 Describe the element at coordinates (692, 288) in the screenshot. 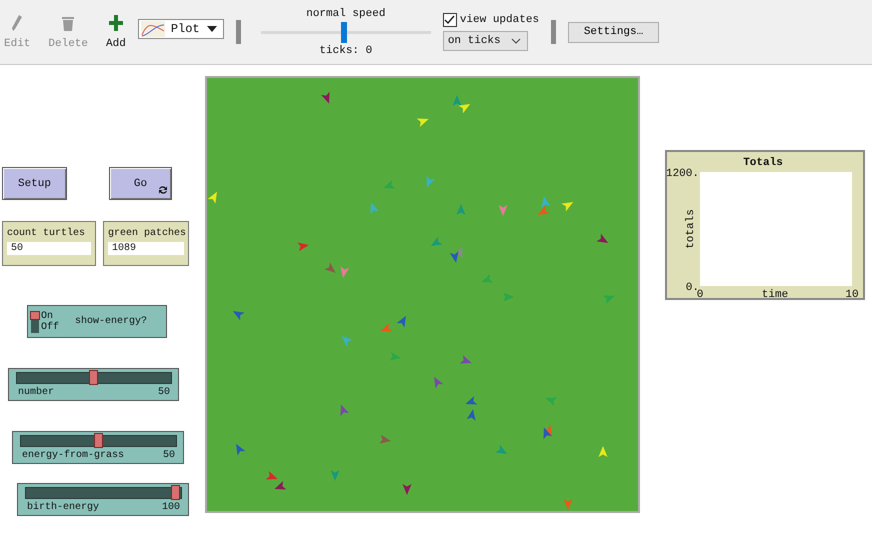

I see `y-tick-label: 0.` at that location.